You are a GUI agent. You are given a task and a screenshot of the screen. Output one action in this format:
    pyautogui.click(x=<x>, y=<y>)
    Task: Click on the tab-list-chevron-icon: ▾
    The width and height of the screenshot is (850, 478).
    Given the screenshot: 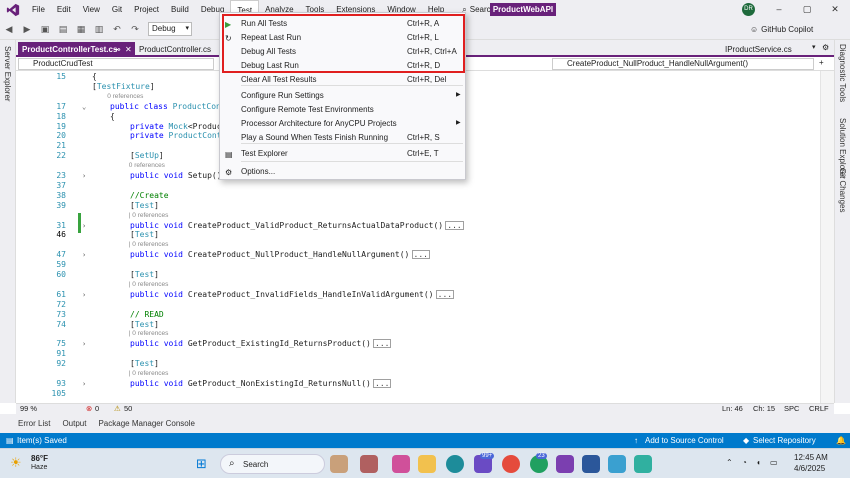 What is the action you would take?
    pyautogui.click(x=814, y=47)
    